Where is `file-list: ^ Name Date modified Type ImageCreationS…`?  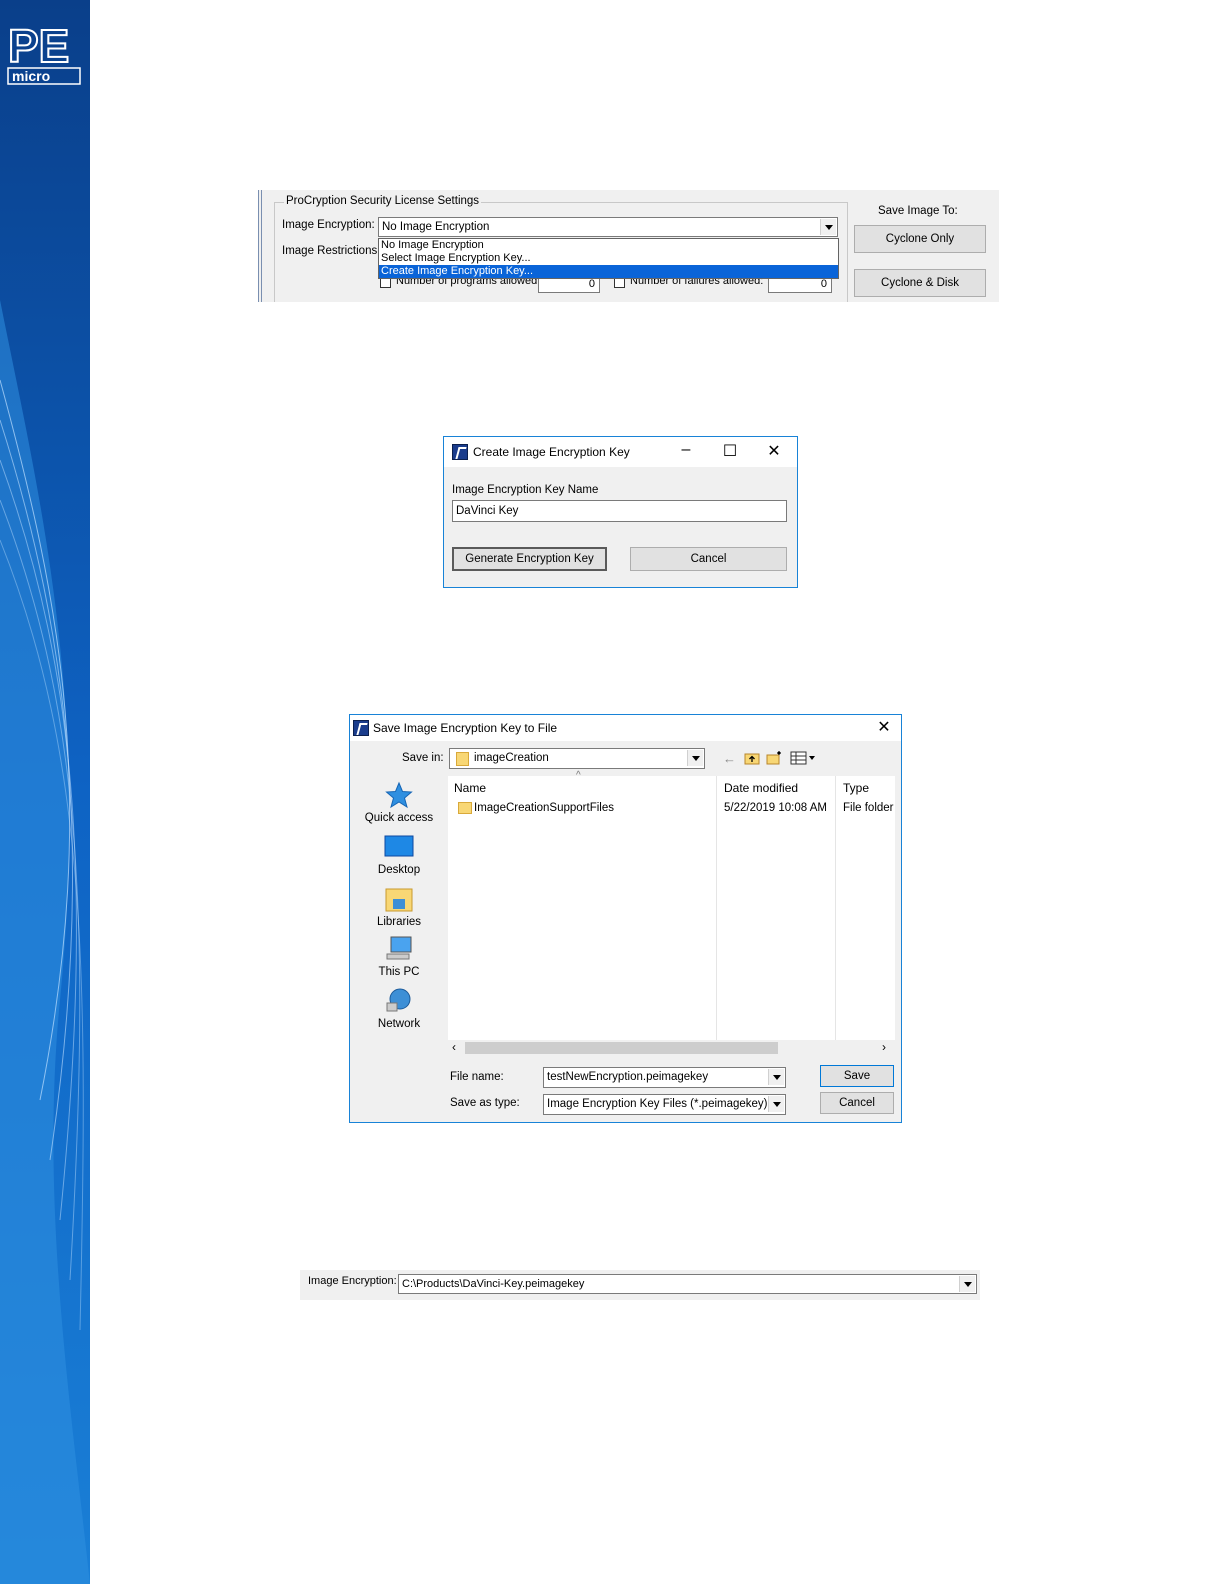 file-list: ^ Name Date modified Type ImageCreationS… is located at coordinates (671, 913).